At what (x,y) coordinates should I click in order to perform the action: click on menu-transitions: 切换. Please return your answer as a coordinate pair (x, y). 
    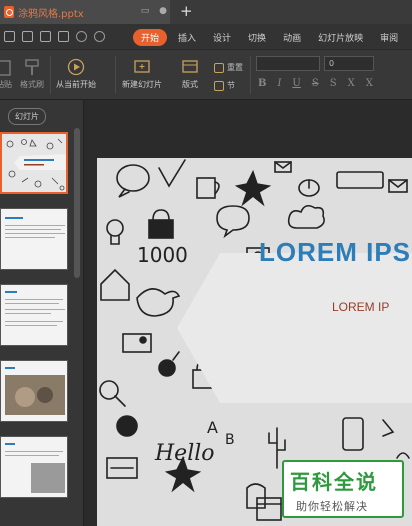
    Looking at the image, I should click on (257, 37).